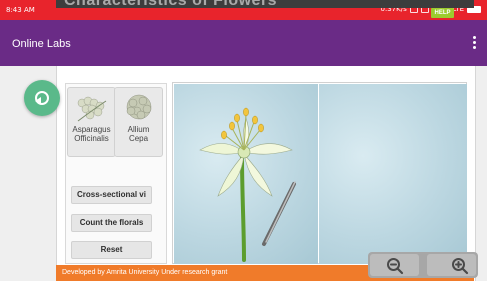 The width and height of the screenshot is (487, 281). Describe the element at coordinates (42, 98) in the screenshot. I see `back-button` at that location.